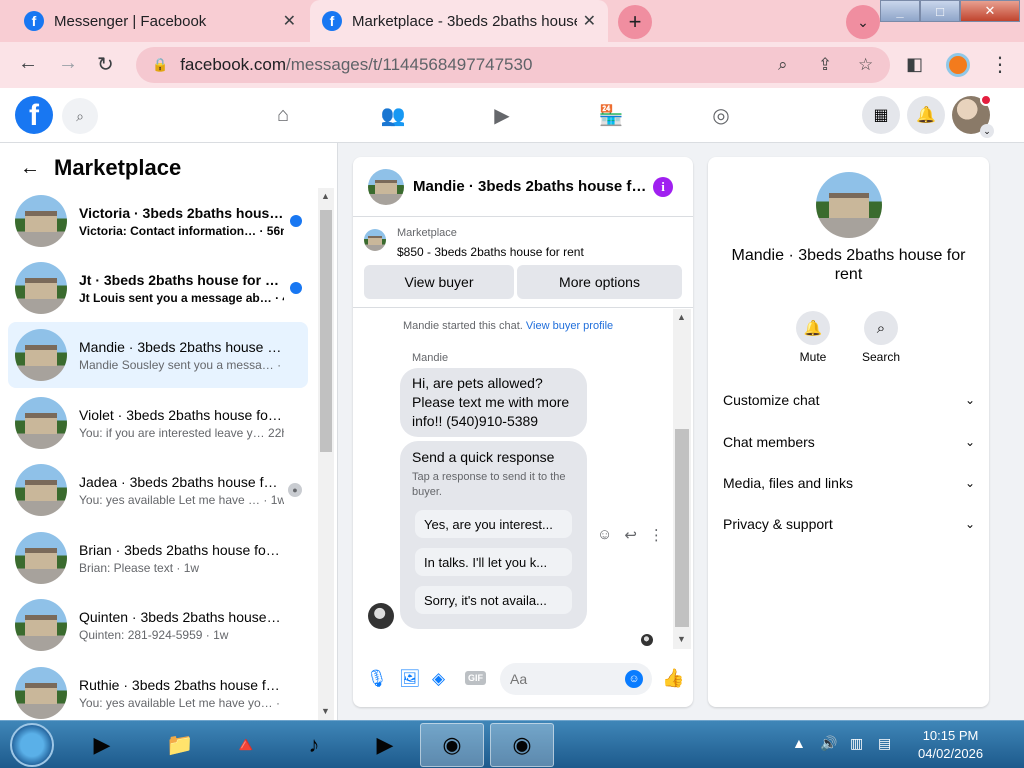 The height and width of the screenshot is (768, 1024). What do you see at coordinates (410, 679) in the screenshot?
I see `photo-icon: 🖼` at bounding box center [410, 679].